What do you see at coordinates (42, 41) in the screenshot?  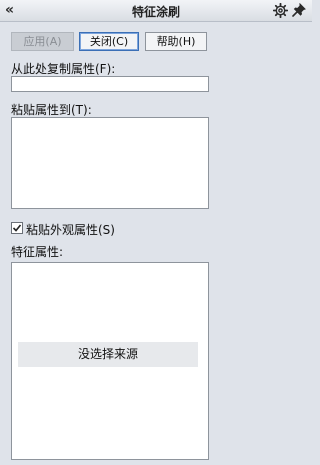 I see `apply-button: 应用(A)` at bounding box center [42, 41].